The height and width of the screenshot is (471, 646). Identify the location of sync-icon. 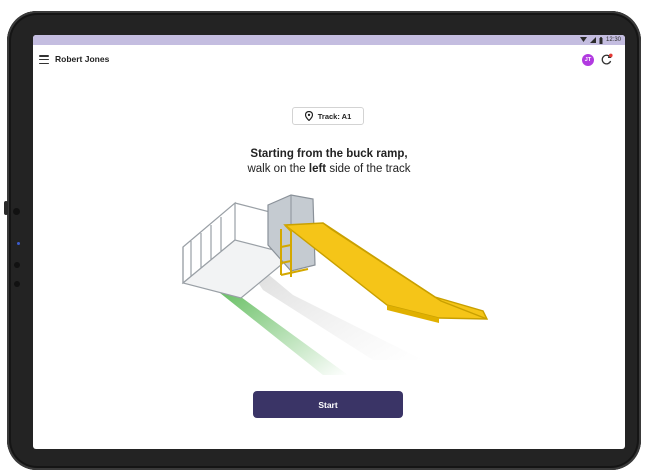
(606, 59).